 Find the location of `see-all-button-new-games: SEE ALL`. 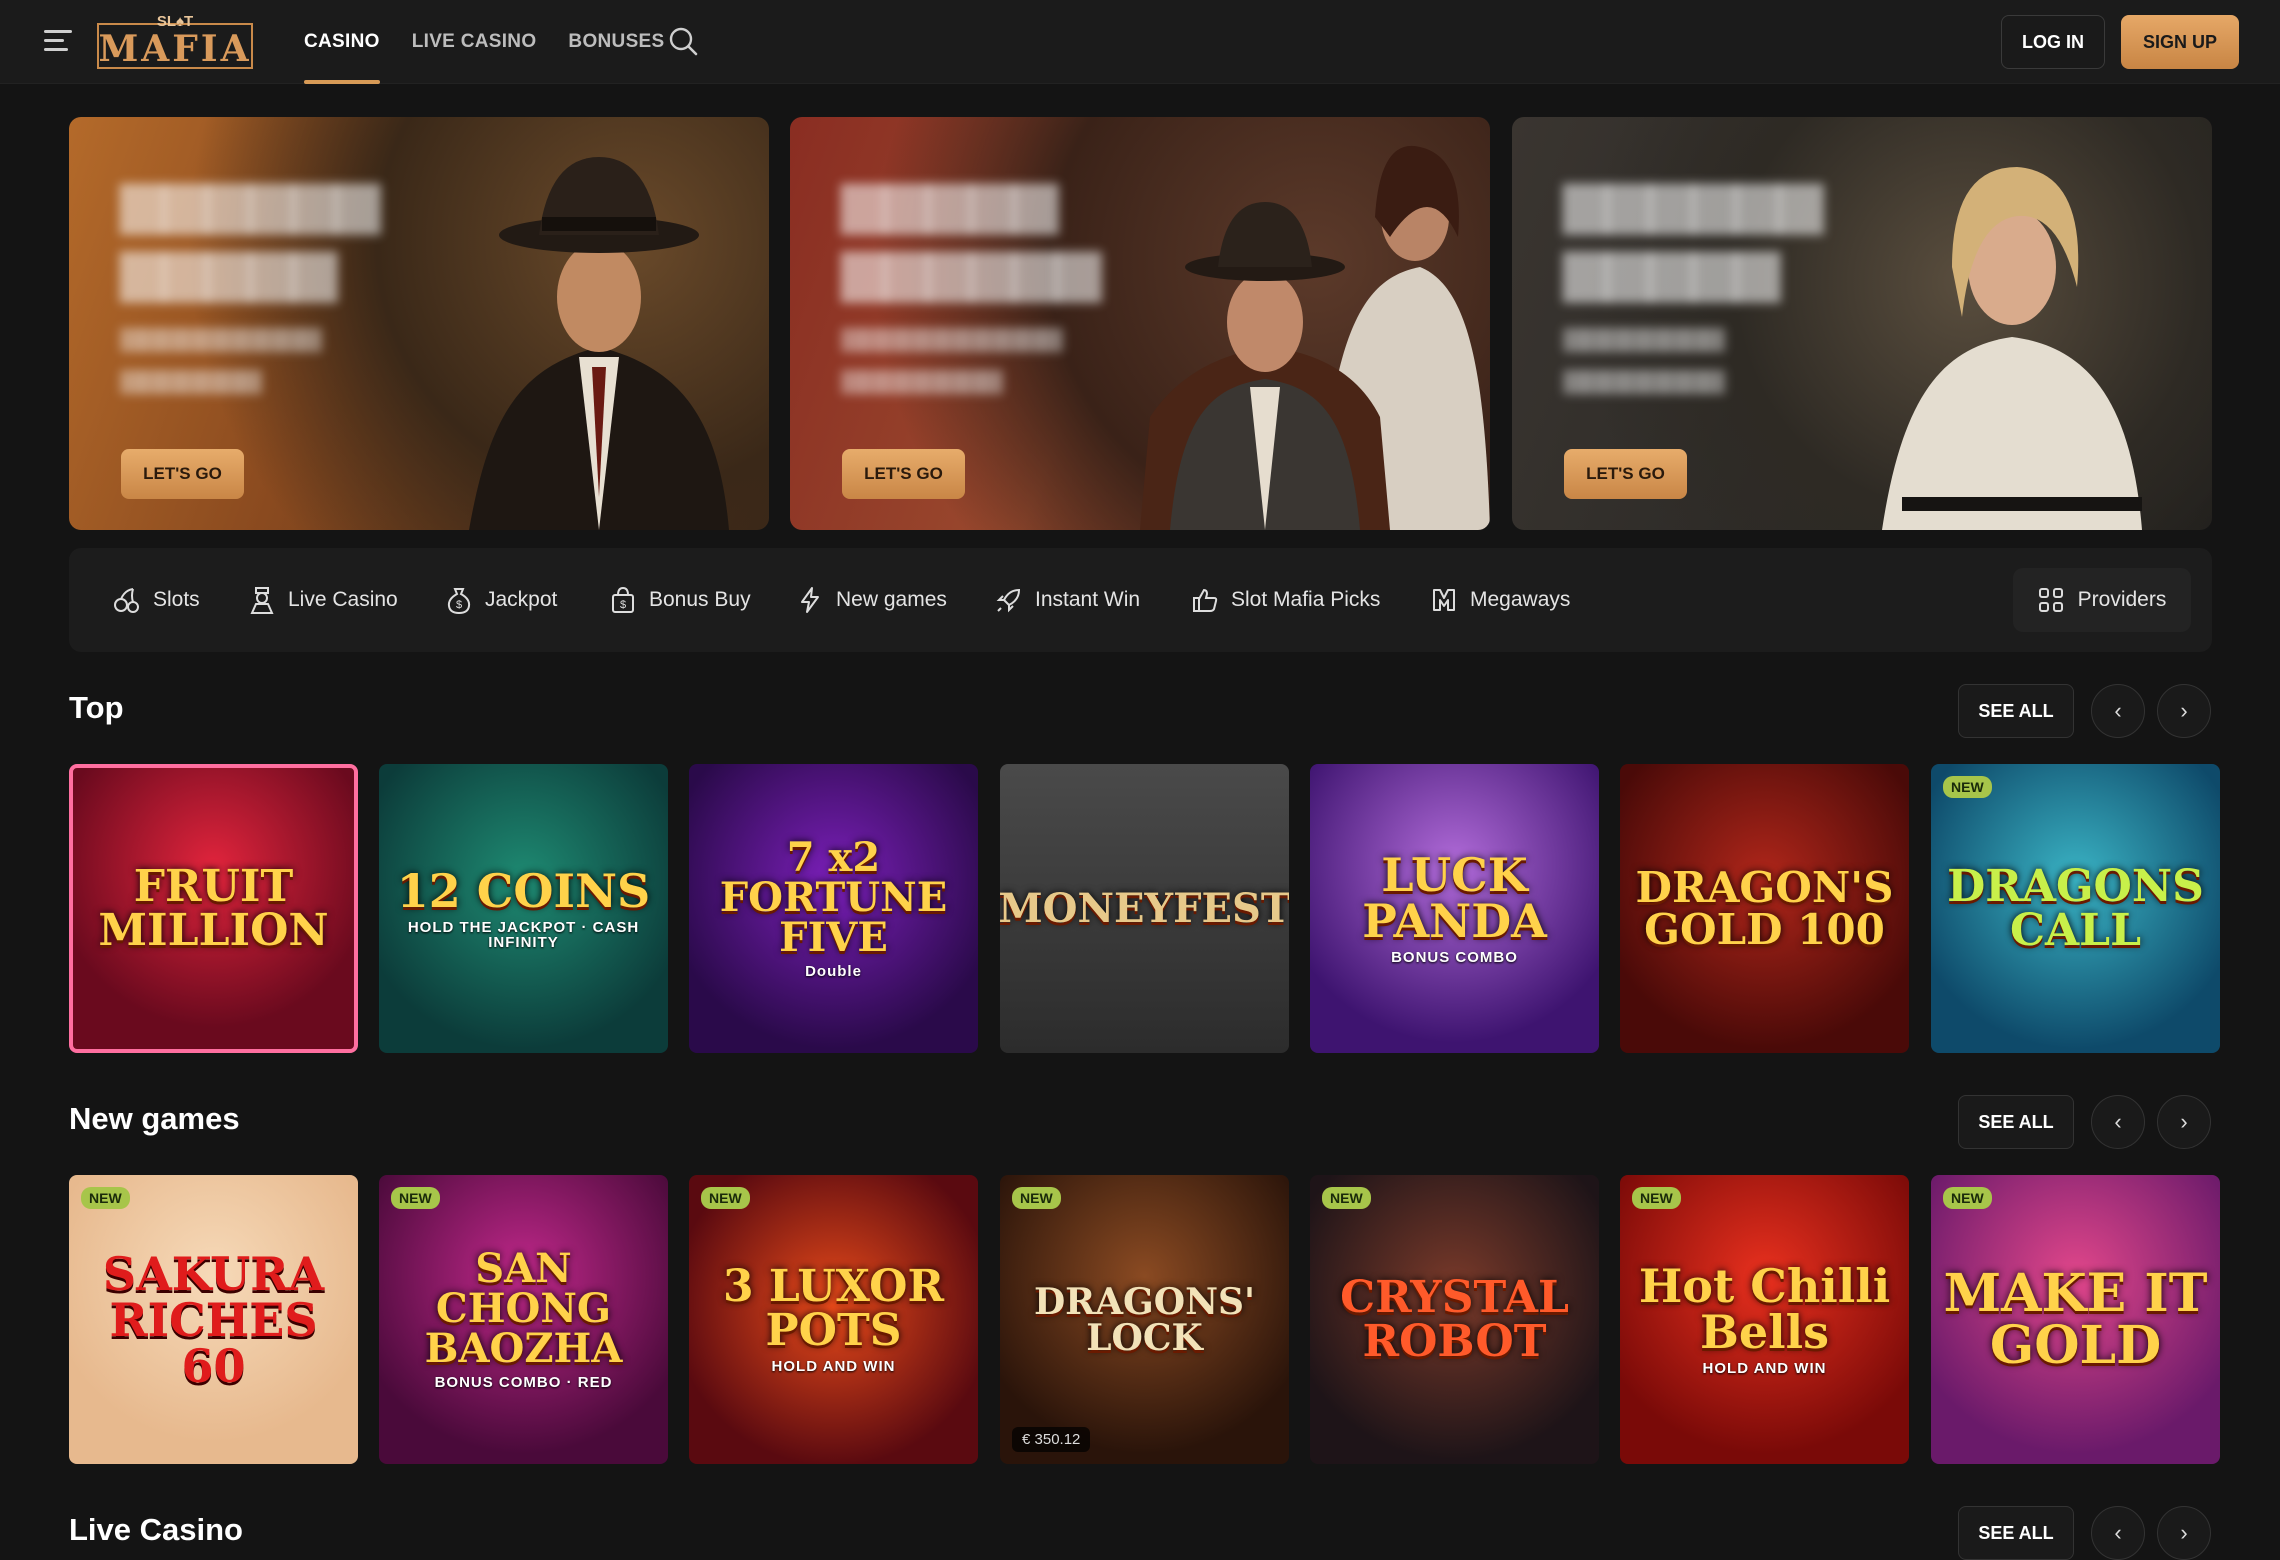

see-all-button-new-games: SEE ALL is located at coordinates (2016, 1122).